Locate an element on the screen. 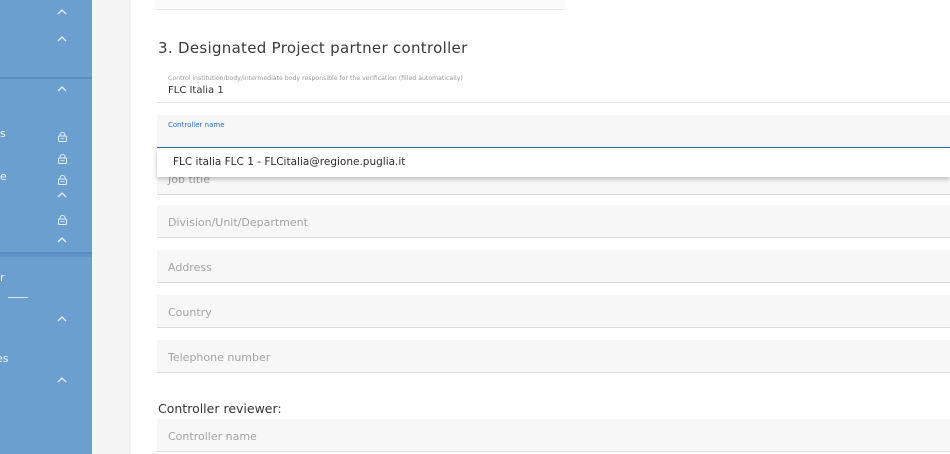 The height and width of the screenshot is (454, 950). telephone-field: Telephone number is located at coordinates (553, 356).